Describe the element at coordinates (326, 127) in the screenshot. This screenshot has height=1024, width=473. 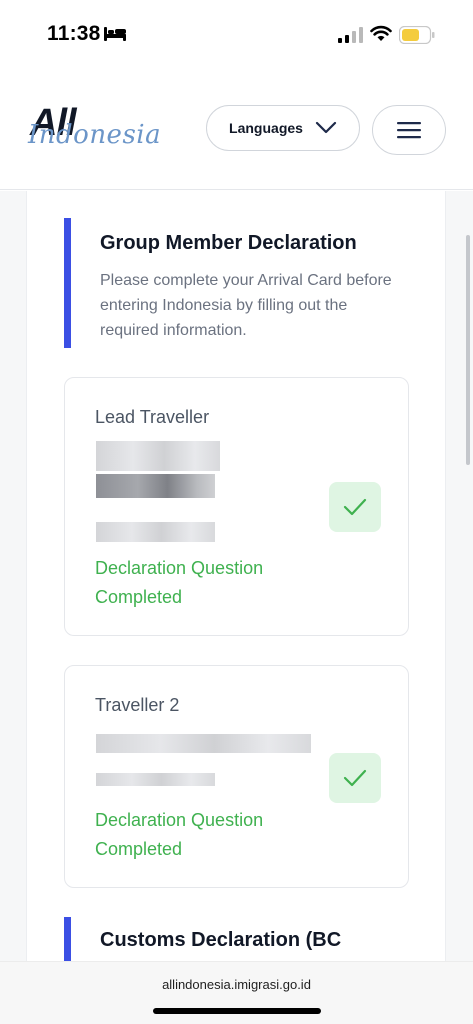
I see `chevron-down-icon` at that location.